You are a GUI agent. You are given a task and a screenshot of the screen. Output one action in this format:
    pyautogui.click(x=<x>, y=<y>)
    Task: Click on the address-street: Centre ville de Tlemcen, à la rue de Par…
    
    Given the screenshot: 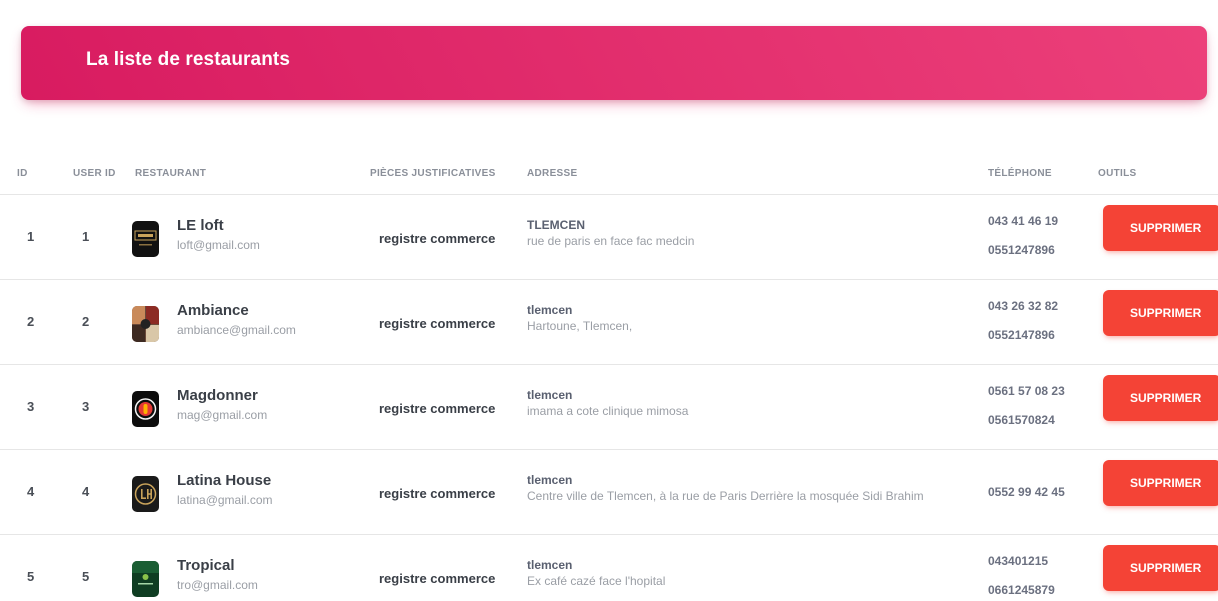 What is the action you would take?
    pyautogui.click(x=725, y=496)
    